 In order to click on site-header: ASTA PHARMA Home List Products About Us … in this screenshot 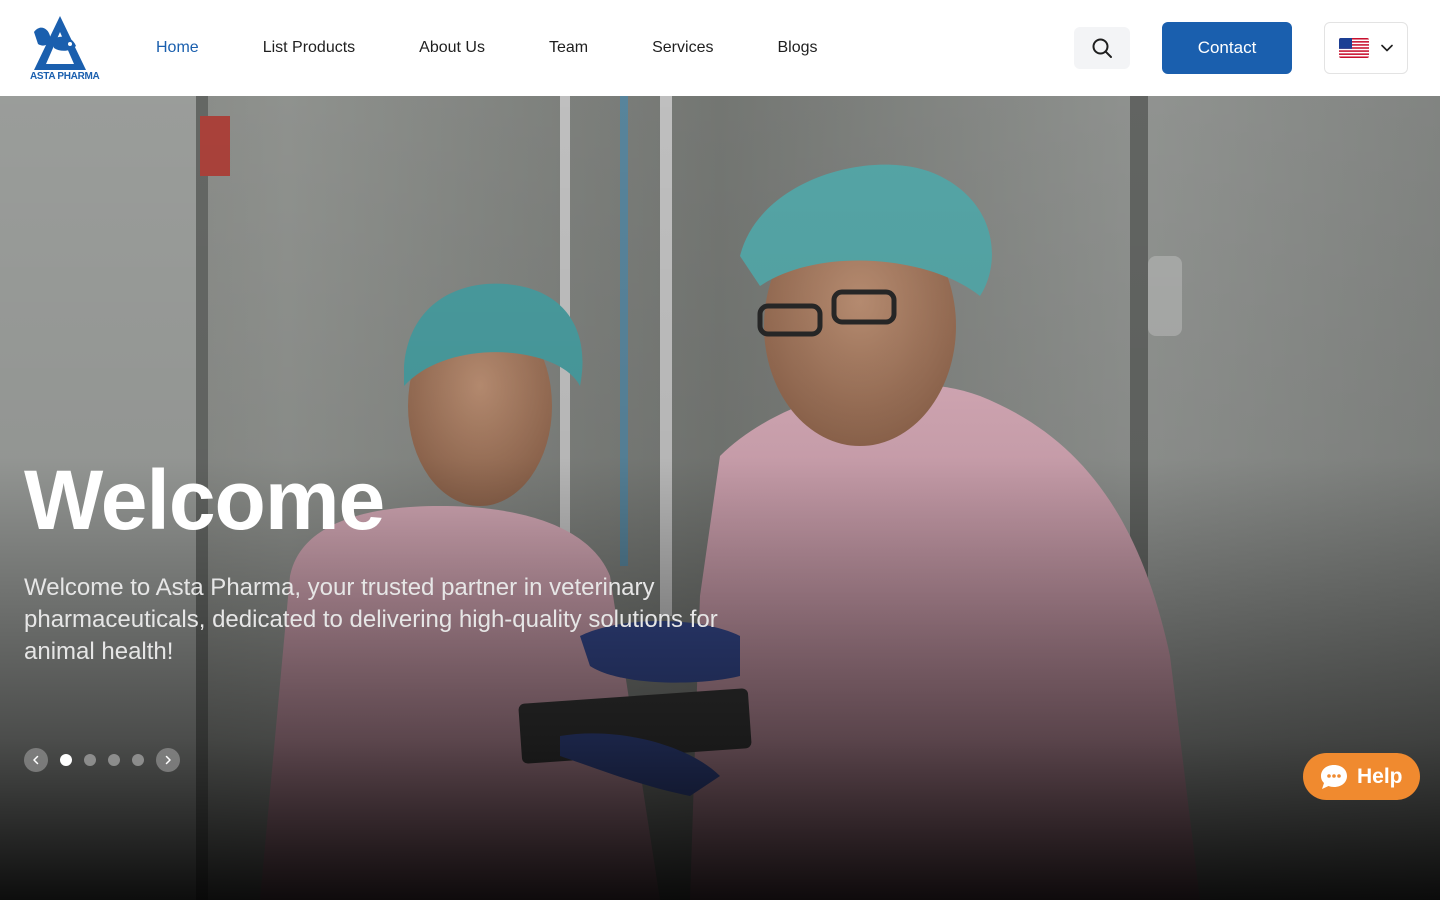, I will do `click(720, 48)`.